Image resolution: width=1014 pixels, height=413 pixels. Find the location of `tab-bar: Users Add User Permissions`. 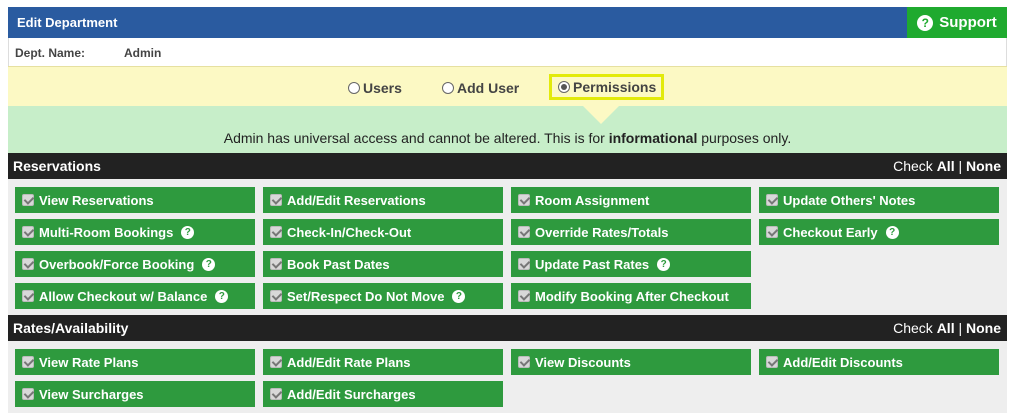

tab-bar: Users Add User Permissions is located at coordinates (507, 86).